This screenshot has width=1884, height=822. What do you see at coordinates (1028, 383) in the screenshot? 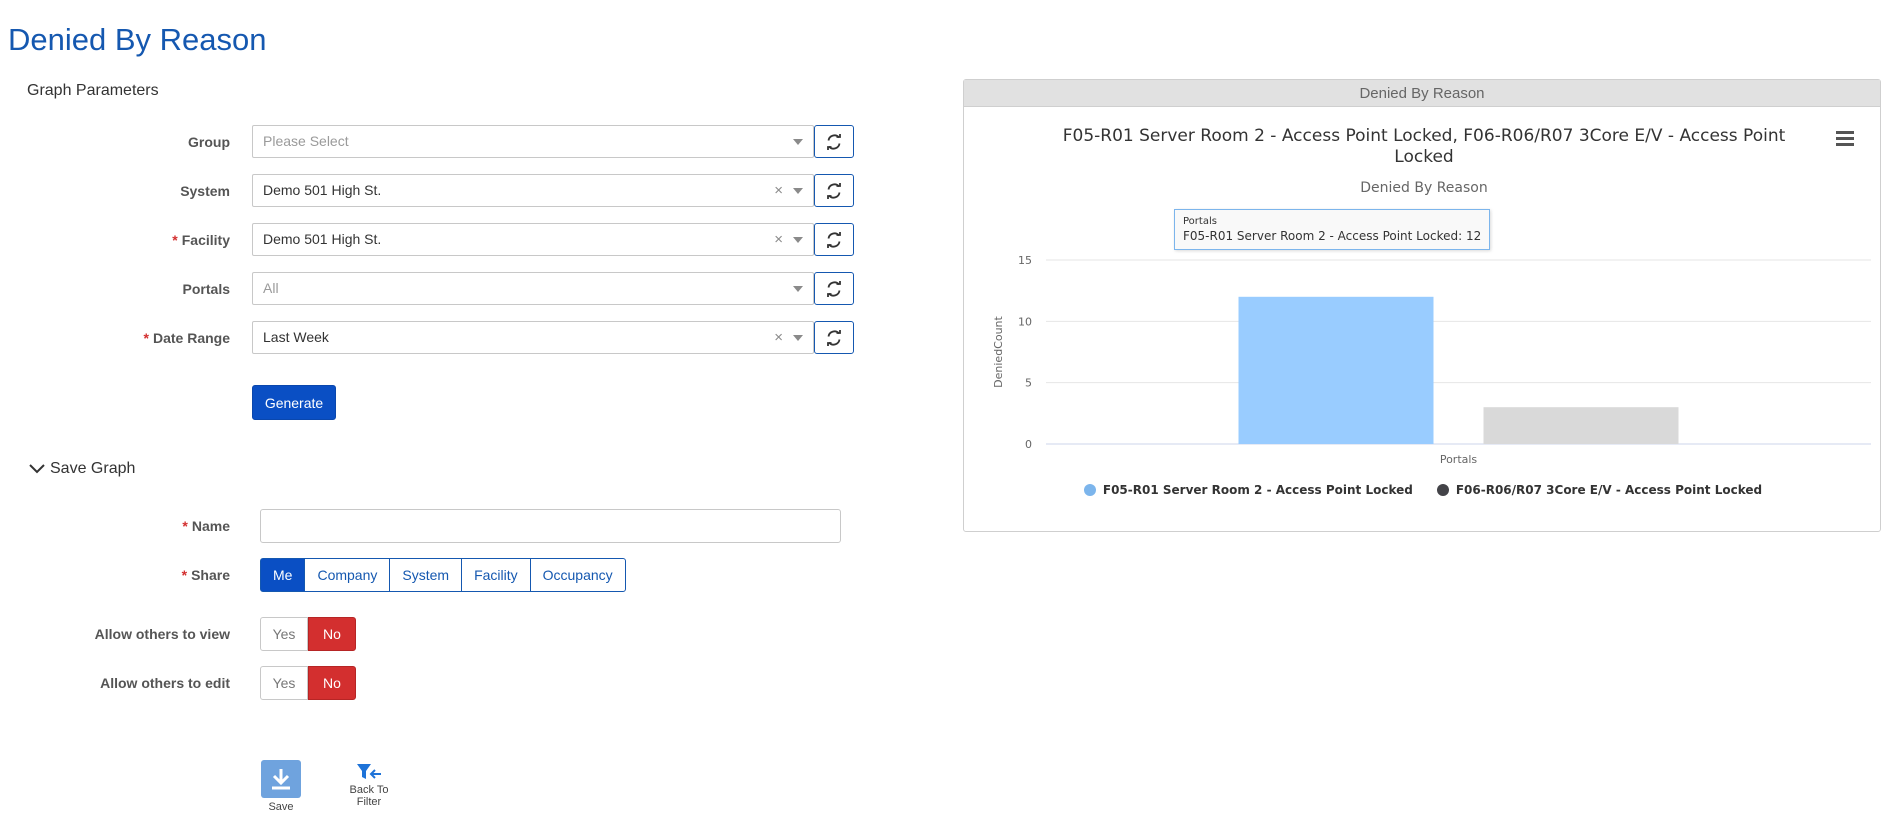
I see `y-tick-label: 5` at bounding box center [1028, 383].